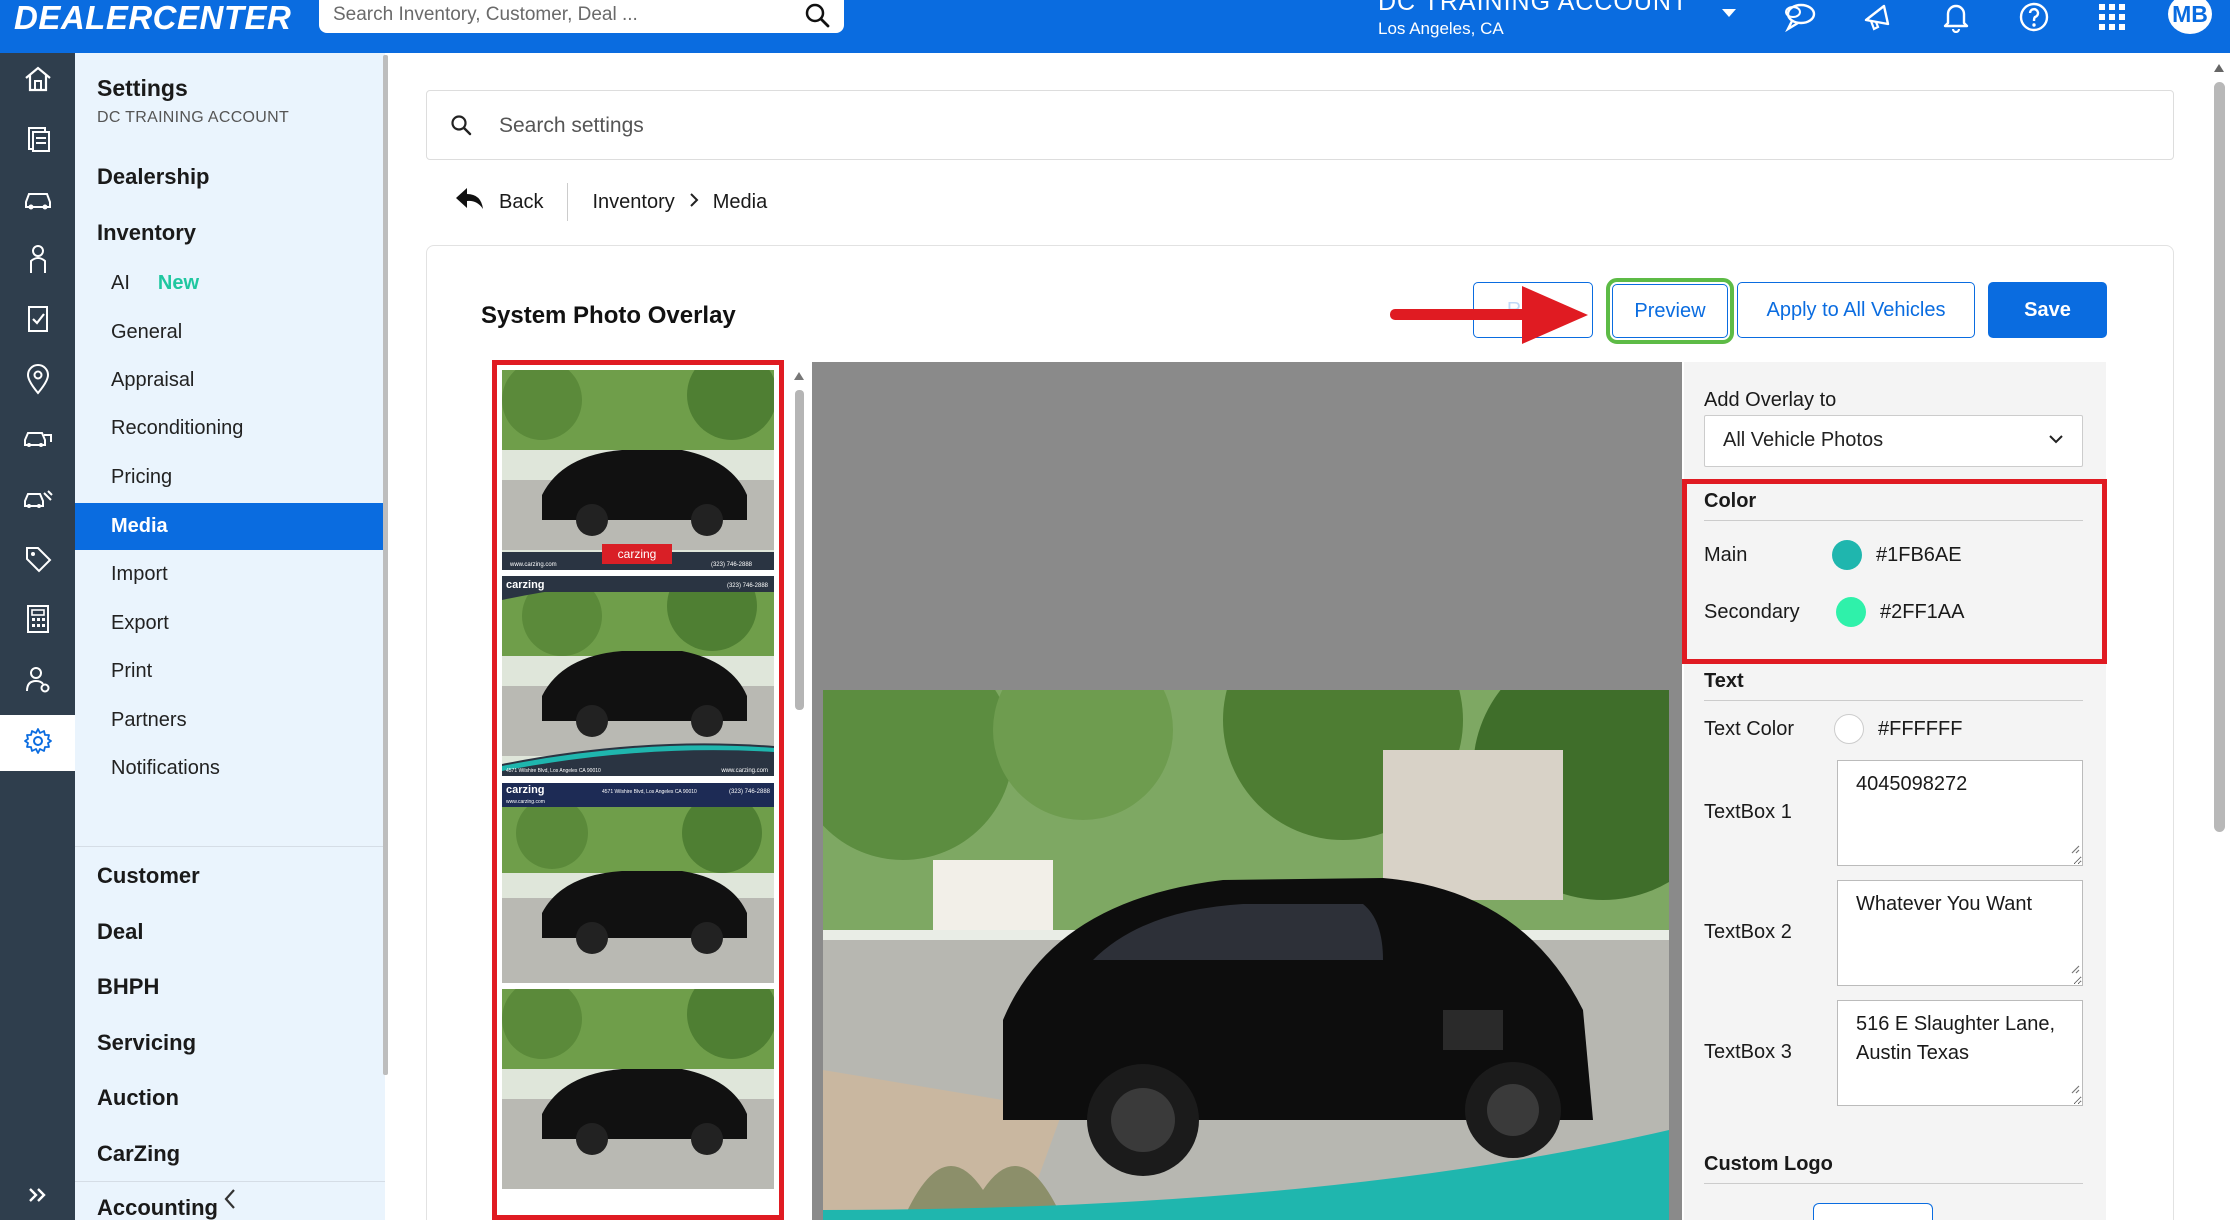 Image resolution: width=2230 pixels, height=1220 pixels. Describe the element at coordinates (230, 477) in the screenshot. I see `nav-item-pricing: Pricing` at that location.